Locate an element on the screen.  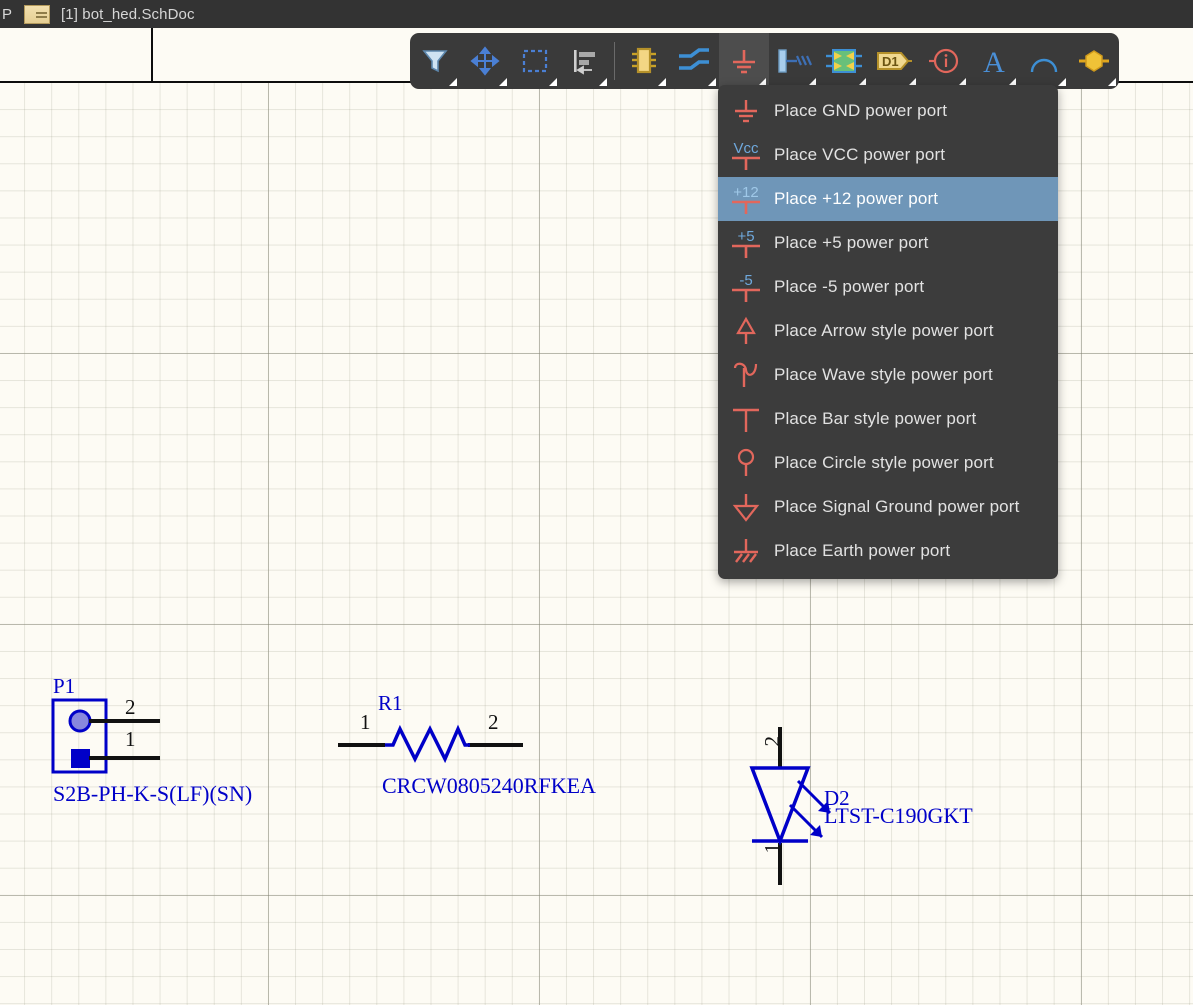
pin-number-p1-2: 2 is located at coordinates (130, 707).